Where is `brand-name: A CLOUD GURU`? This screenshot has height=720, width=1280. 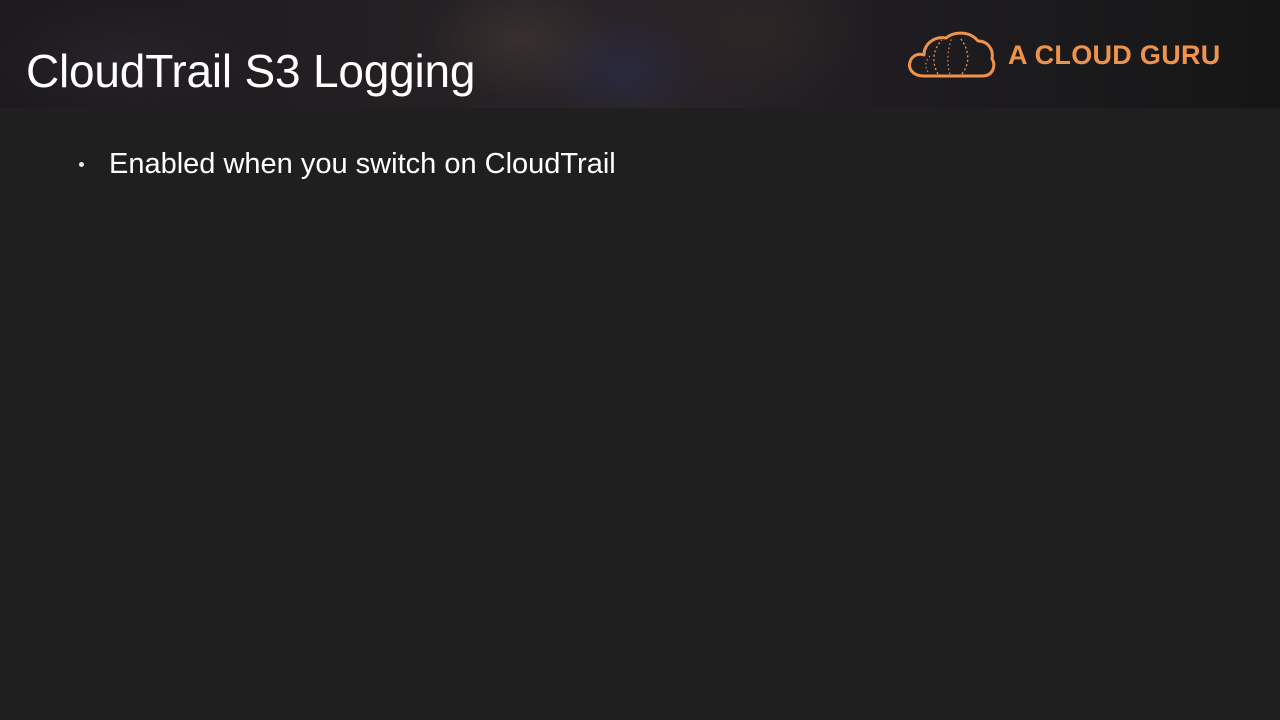
brand-name: A CLOUD GURU is located at coordinates (1114, 54).